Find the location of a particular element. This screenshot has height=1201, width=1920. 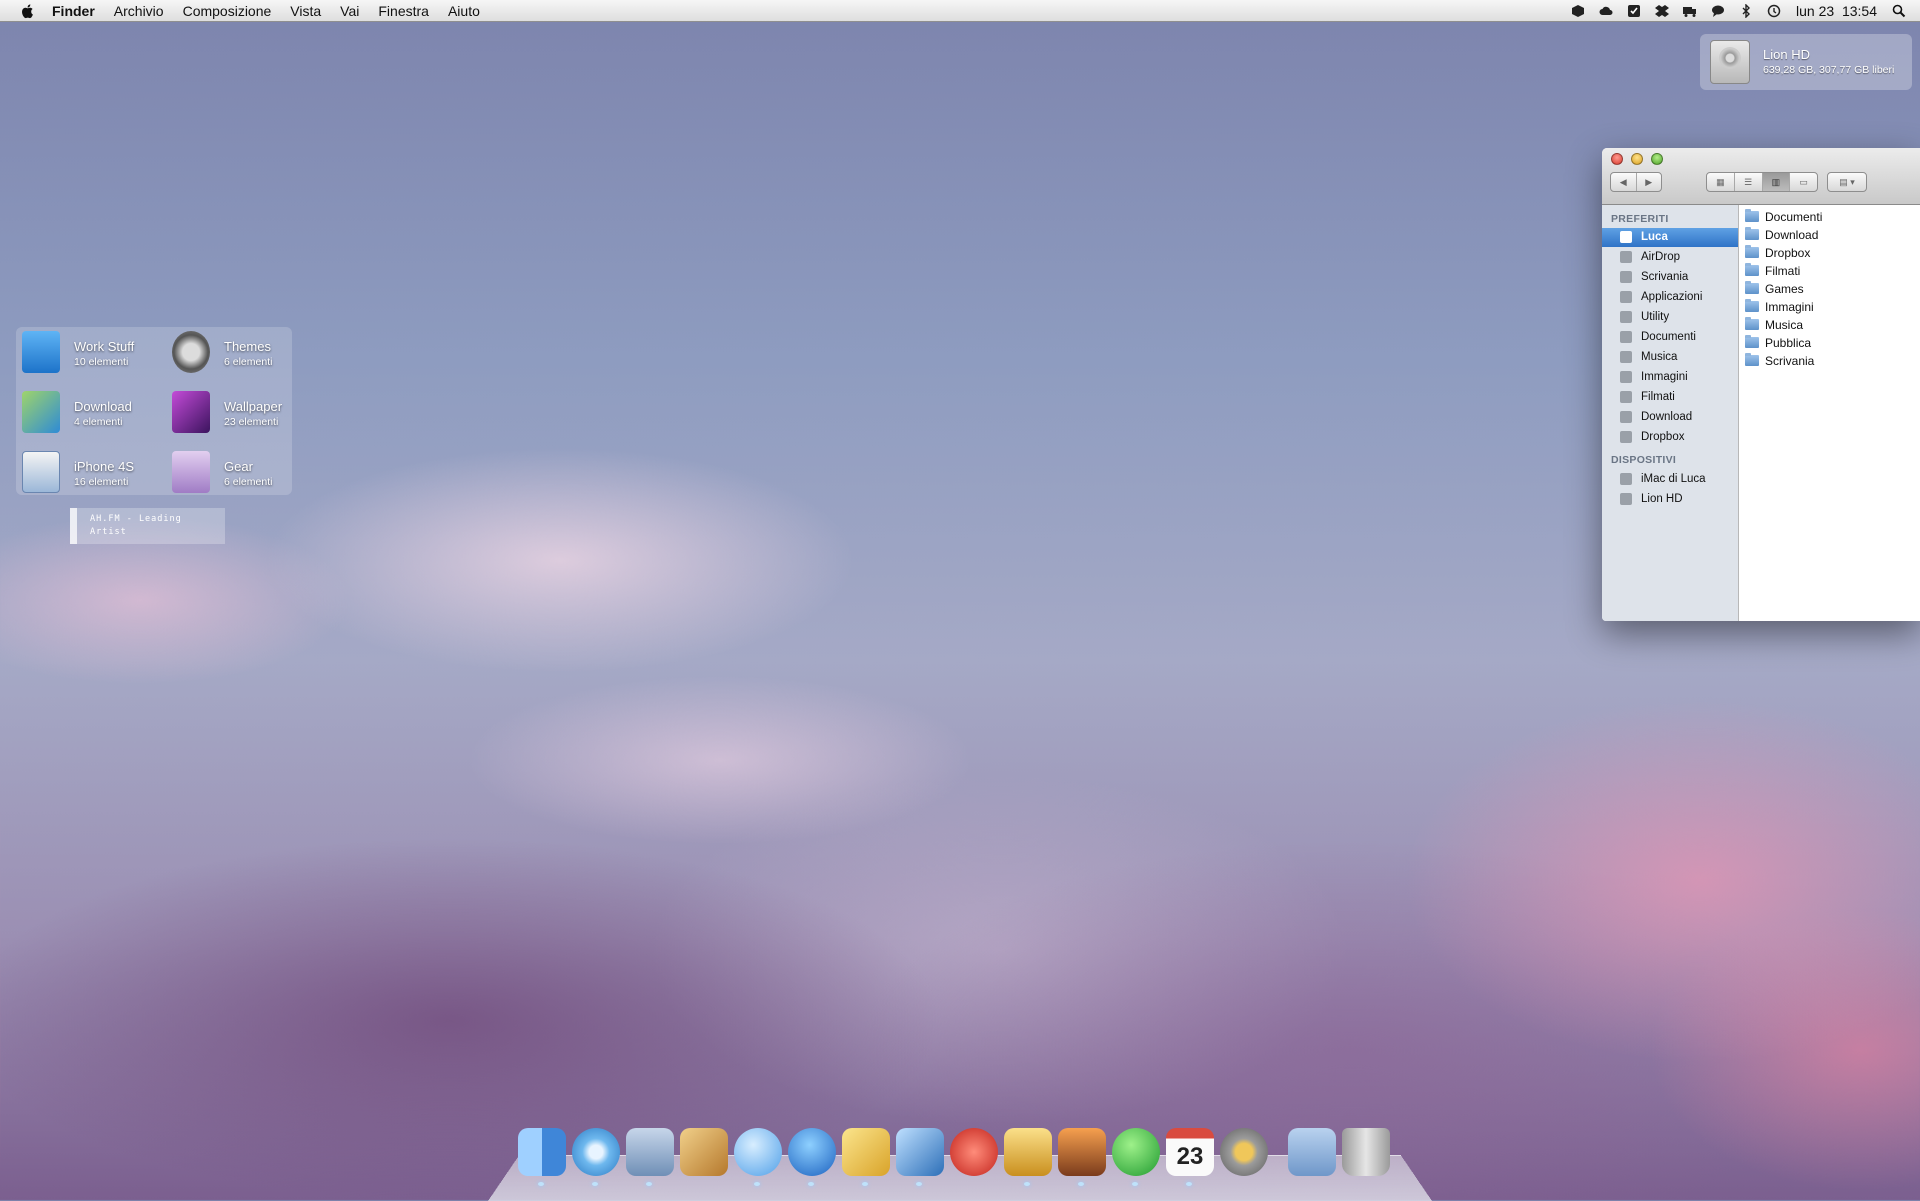

film-icon is located at coordinates (1626, 397).